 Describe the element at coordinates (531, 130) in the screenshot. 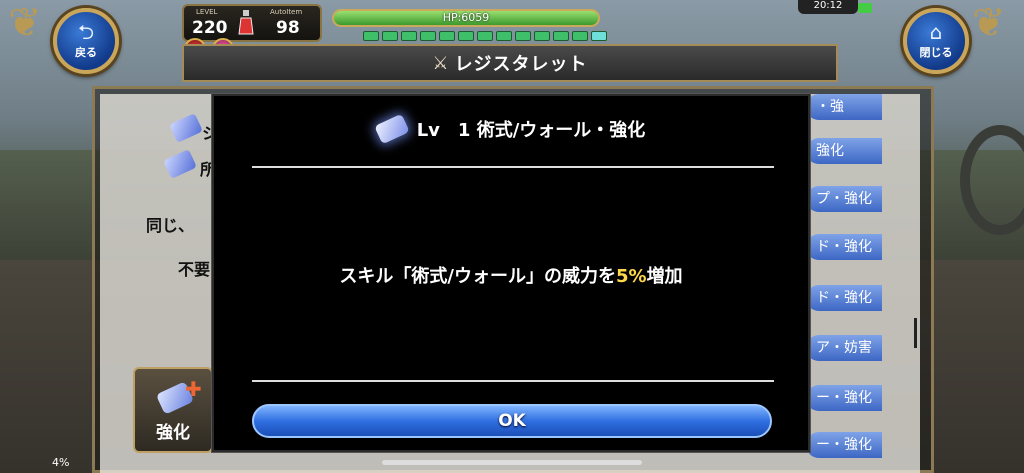

I see `dialog-title: Lv 1 術式/ウォール・強化` at that location.